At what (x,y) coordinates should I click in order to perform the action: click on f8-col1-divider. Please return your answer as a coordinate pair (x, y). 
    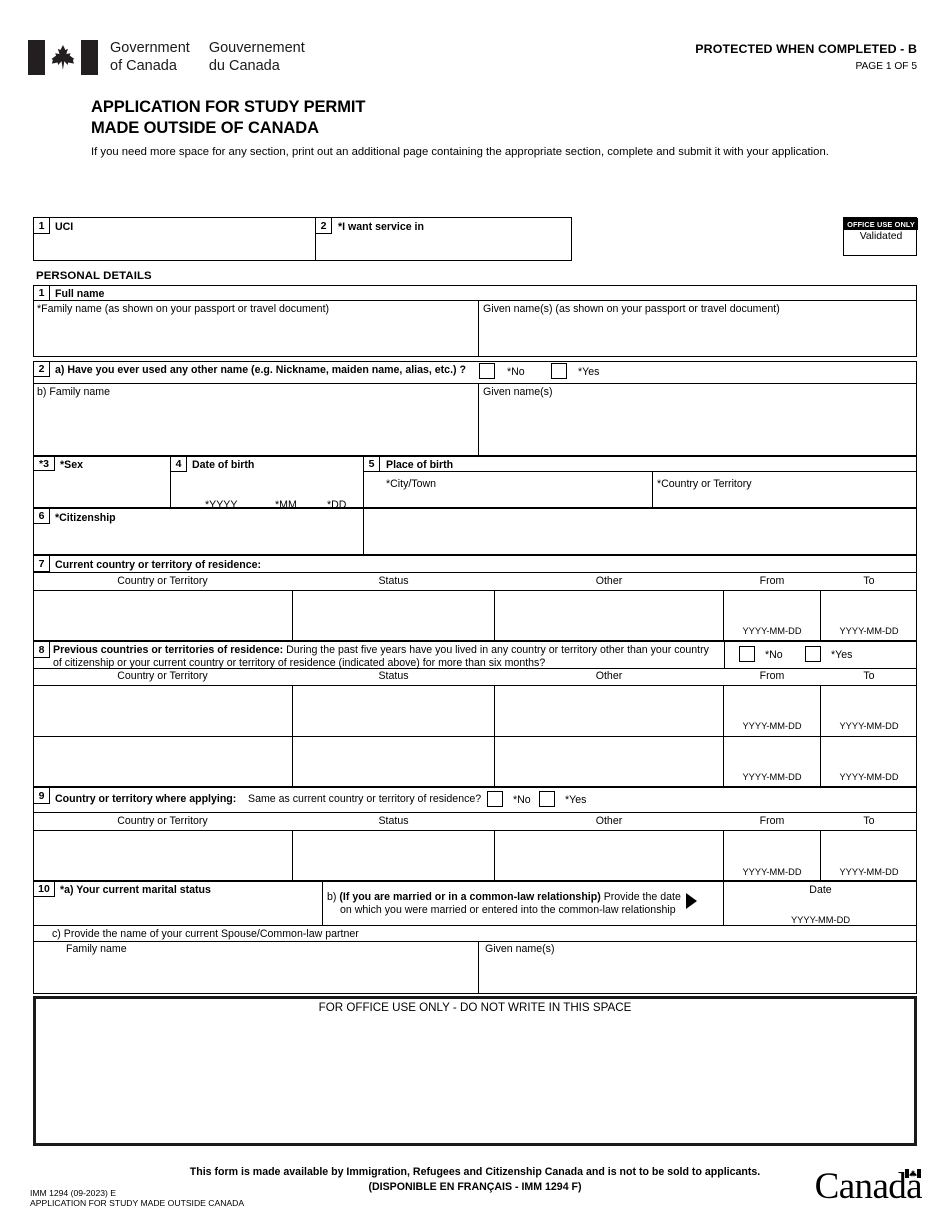
    Looking at the image, I should click on (292, 736).